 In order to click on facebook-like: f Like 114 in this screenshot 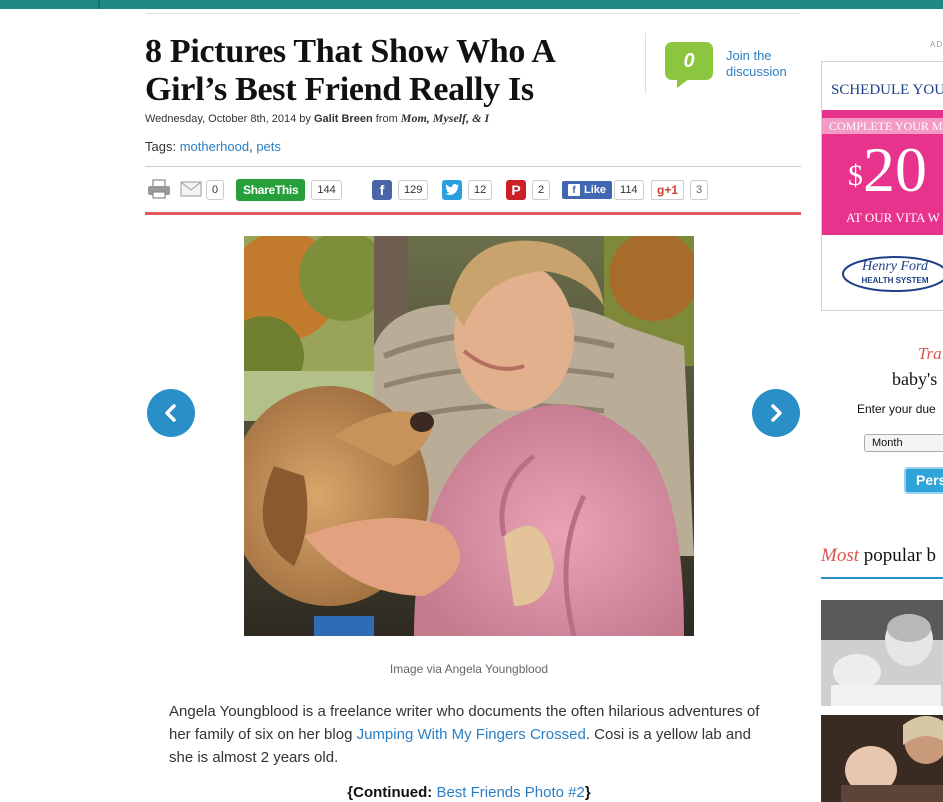, I will do `click(603, 190)`.